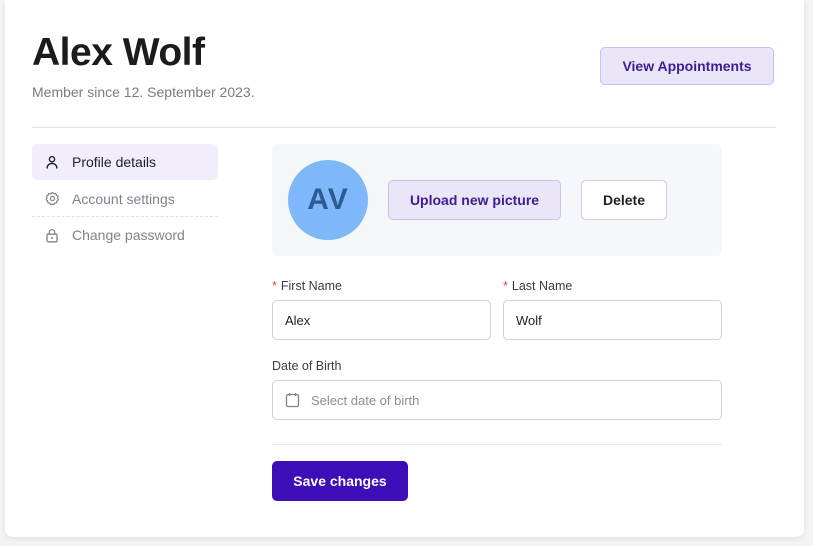 The height and width of the screenshot is (546, 813). Describe the element at coordinates (118, 52) in the screenshot. I see `page-title: Alex Wolf` at that location.